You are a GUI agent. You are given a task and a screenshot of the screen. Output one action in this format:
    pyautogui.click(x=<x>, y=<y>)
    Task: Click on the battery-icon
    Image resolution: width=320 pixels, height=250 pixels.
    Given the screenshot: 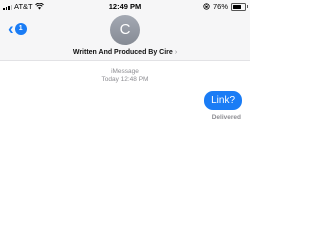 What is the action you would take?
    pyautogui.click(x=239, y=6)
    